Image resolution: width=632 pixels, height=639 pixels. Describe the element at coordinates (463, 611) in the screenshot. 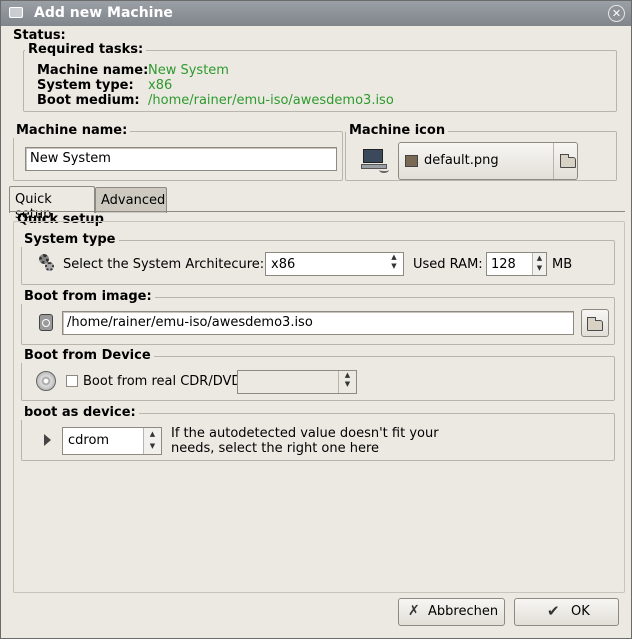

I see `cancel-button-label: Abbrechen` at that location.